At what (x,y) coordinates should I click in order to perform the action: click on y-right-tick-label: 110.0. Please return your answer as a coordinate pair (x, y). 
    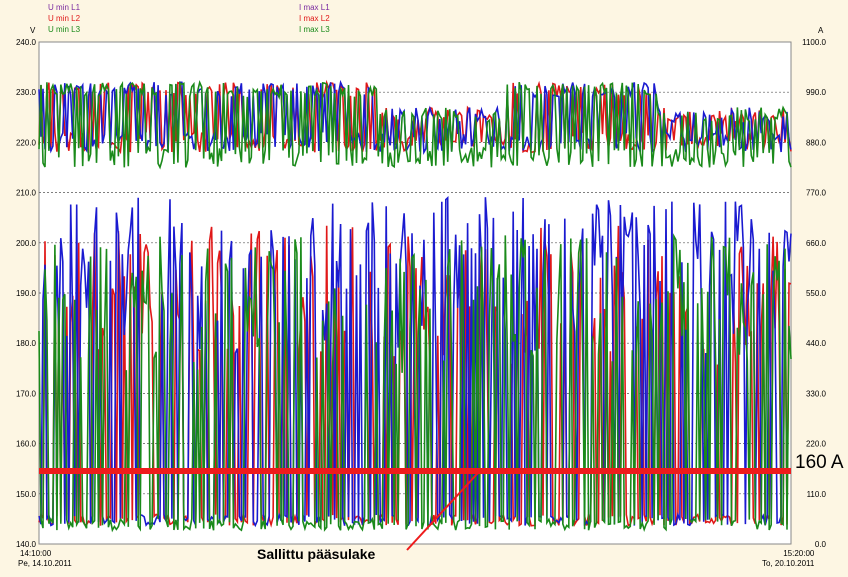
    Looking at the image, I should click on (817, 494).